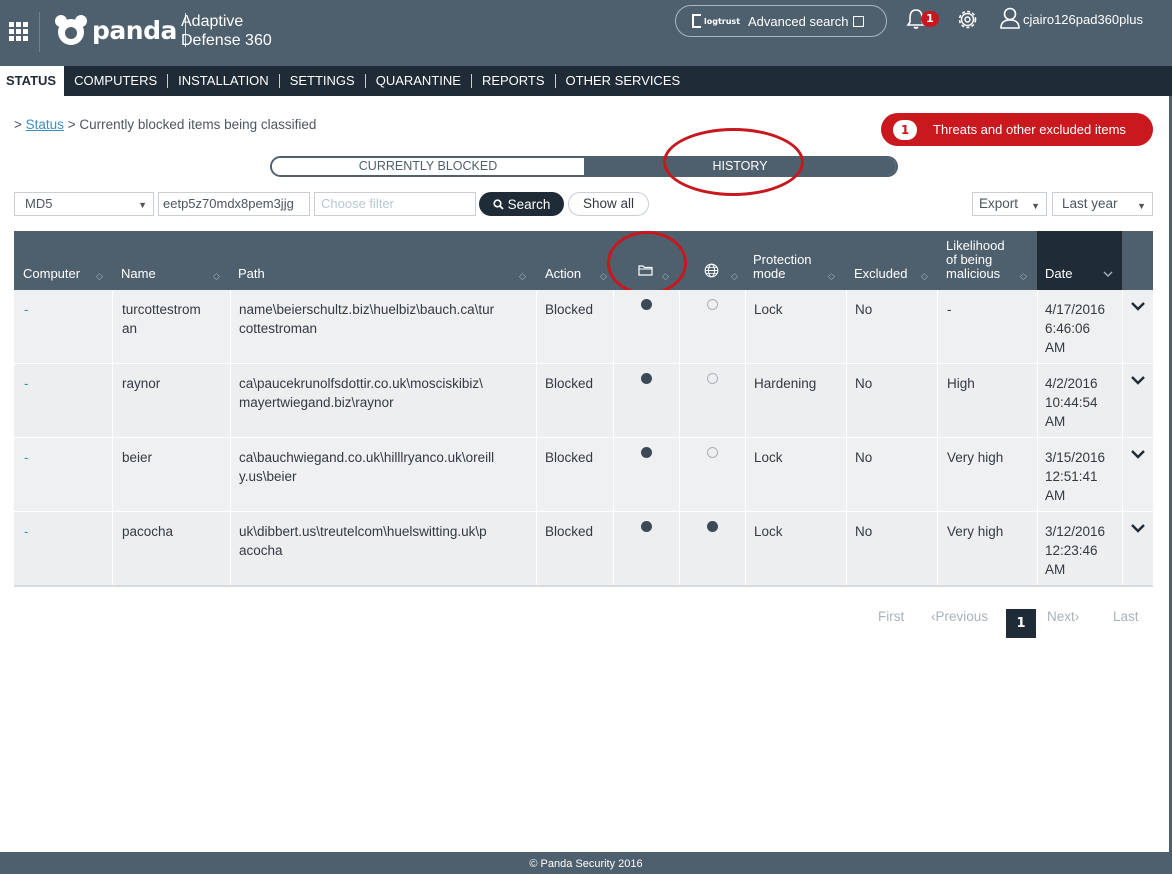  What do you see at coordinates (1108, 274) in the screenshot?
I see `sort-desc-icon` at bounding box center [1108, 274].